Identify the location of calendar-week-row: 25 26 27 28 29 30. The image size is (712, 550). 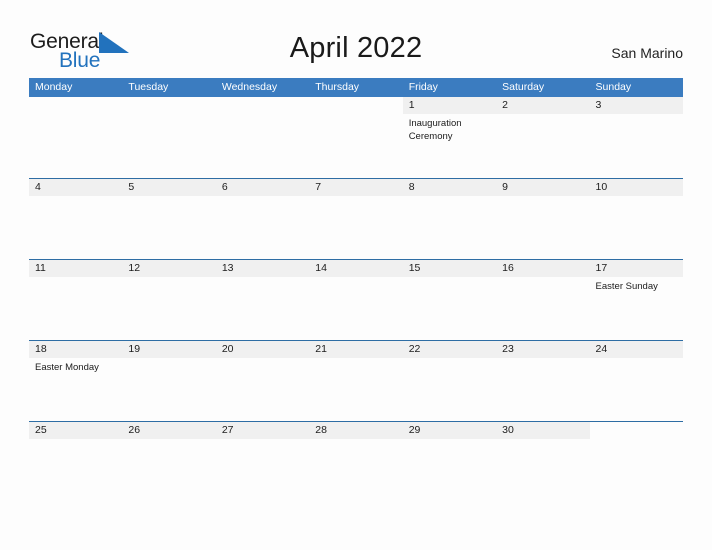
(356, 461).